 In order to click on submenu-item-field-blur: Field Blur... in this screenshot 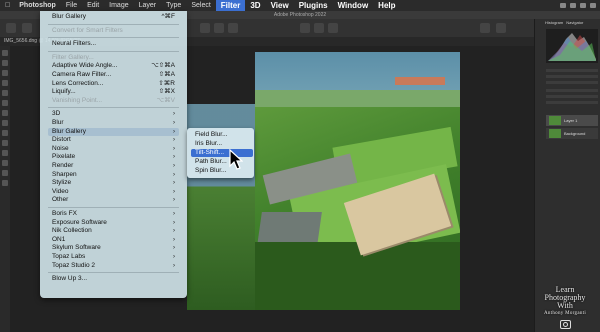, I will do `click(223, 135)`.